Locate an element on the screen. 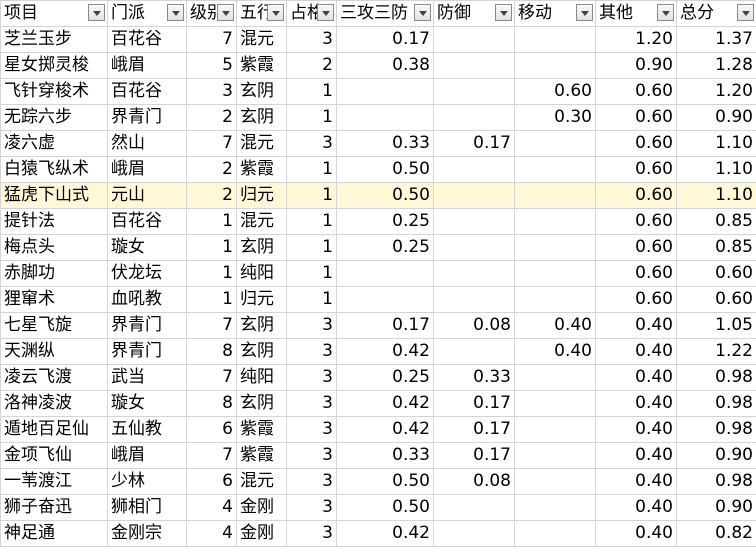  cell-attack-defense: 0.42 is located at coordinates (385, 352).